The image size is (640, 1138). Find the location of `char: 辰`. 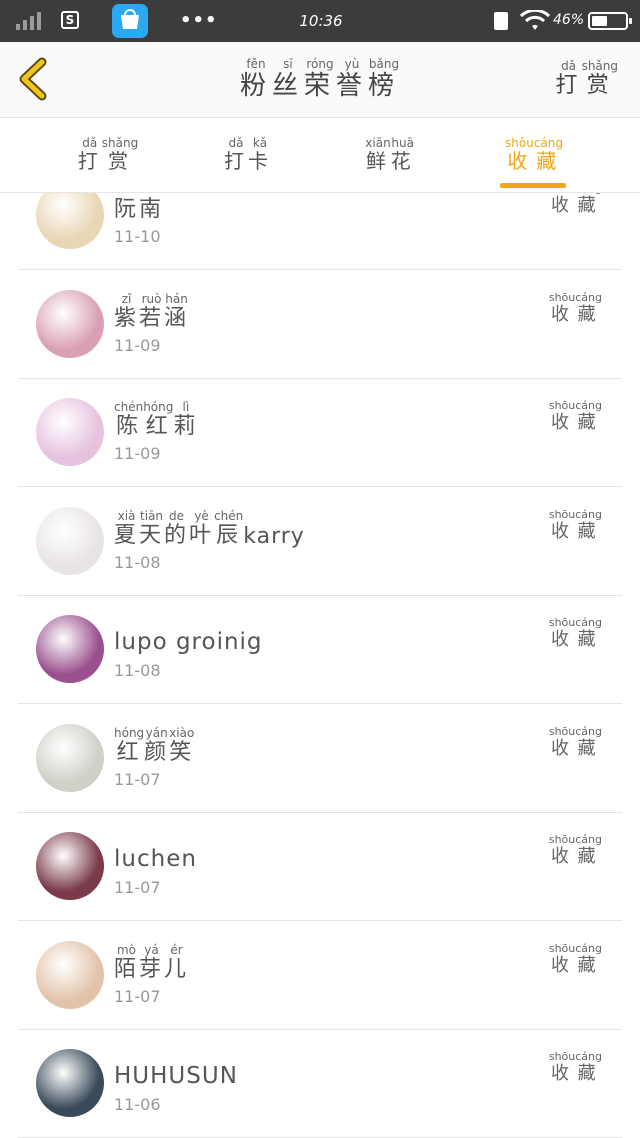

char: 辰 is located at coordinates (229, 535).